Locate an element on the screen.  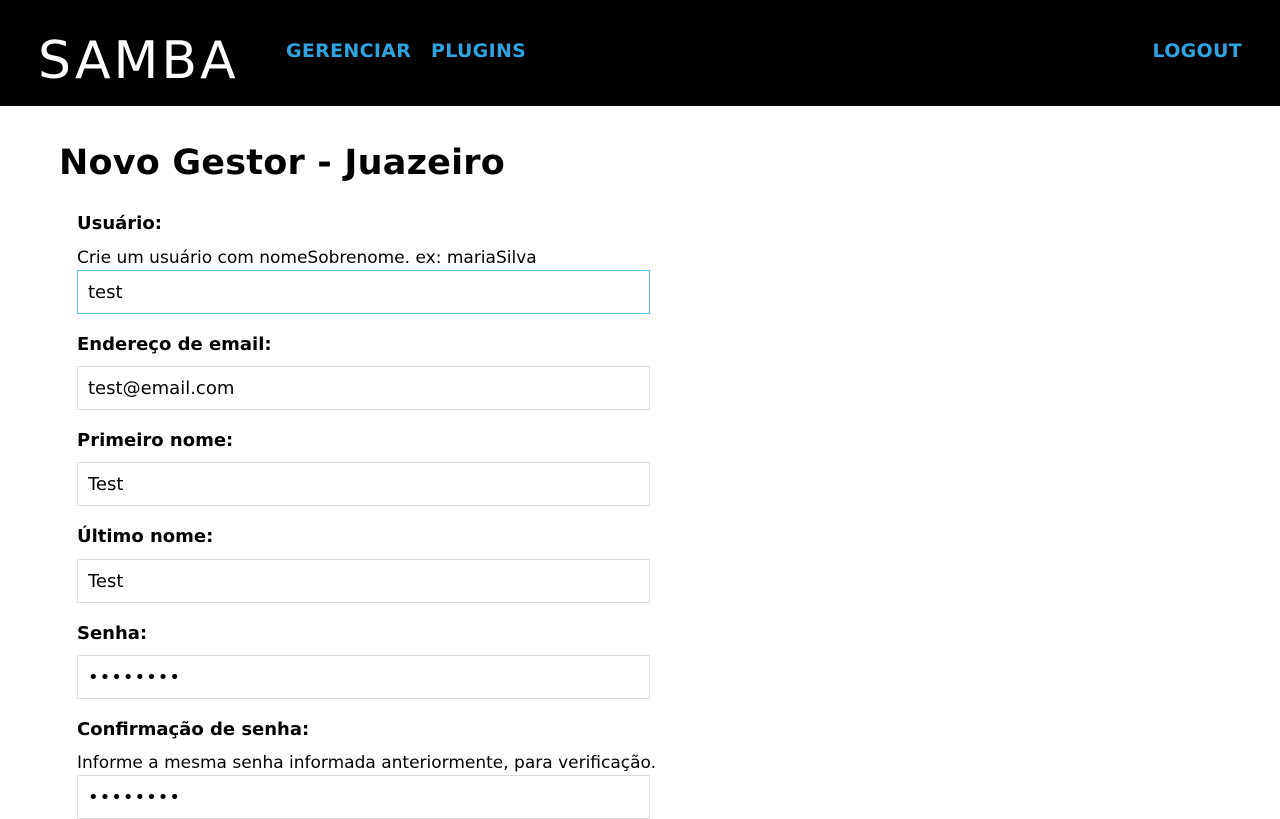
samba-logo: SAMBA is located at coordinates (138, 61).